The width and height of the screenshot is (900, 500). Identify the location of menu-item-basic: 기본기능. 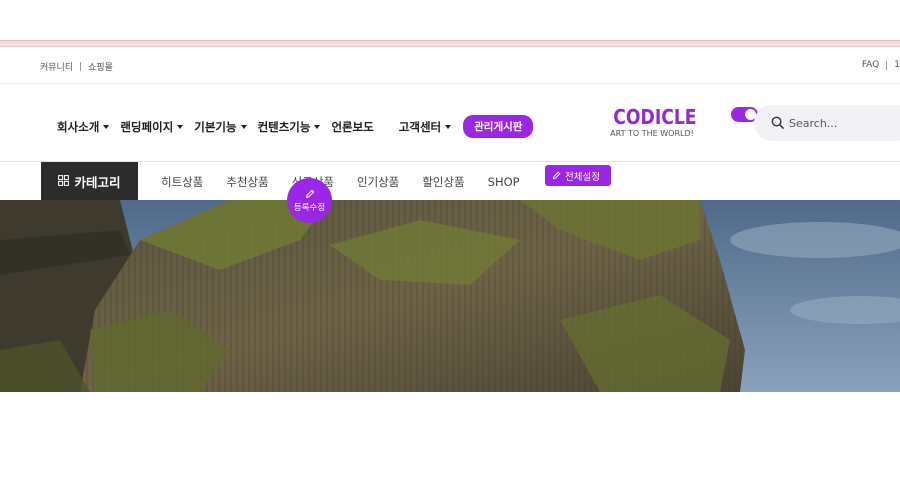
(220, 127).